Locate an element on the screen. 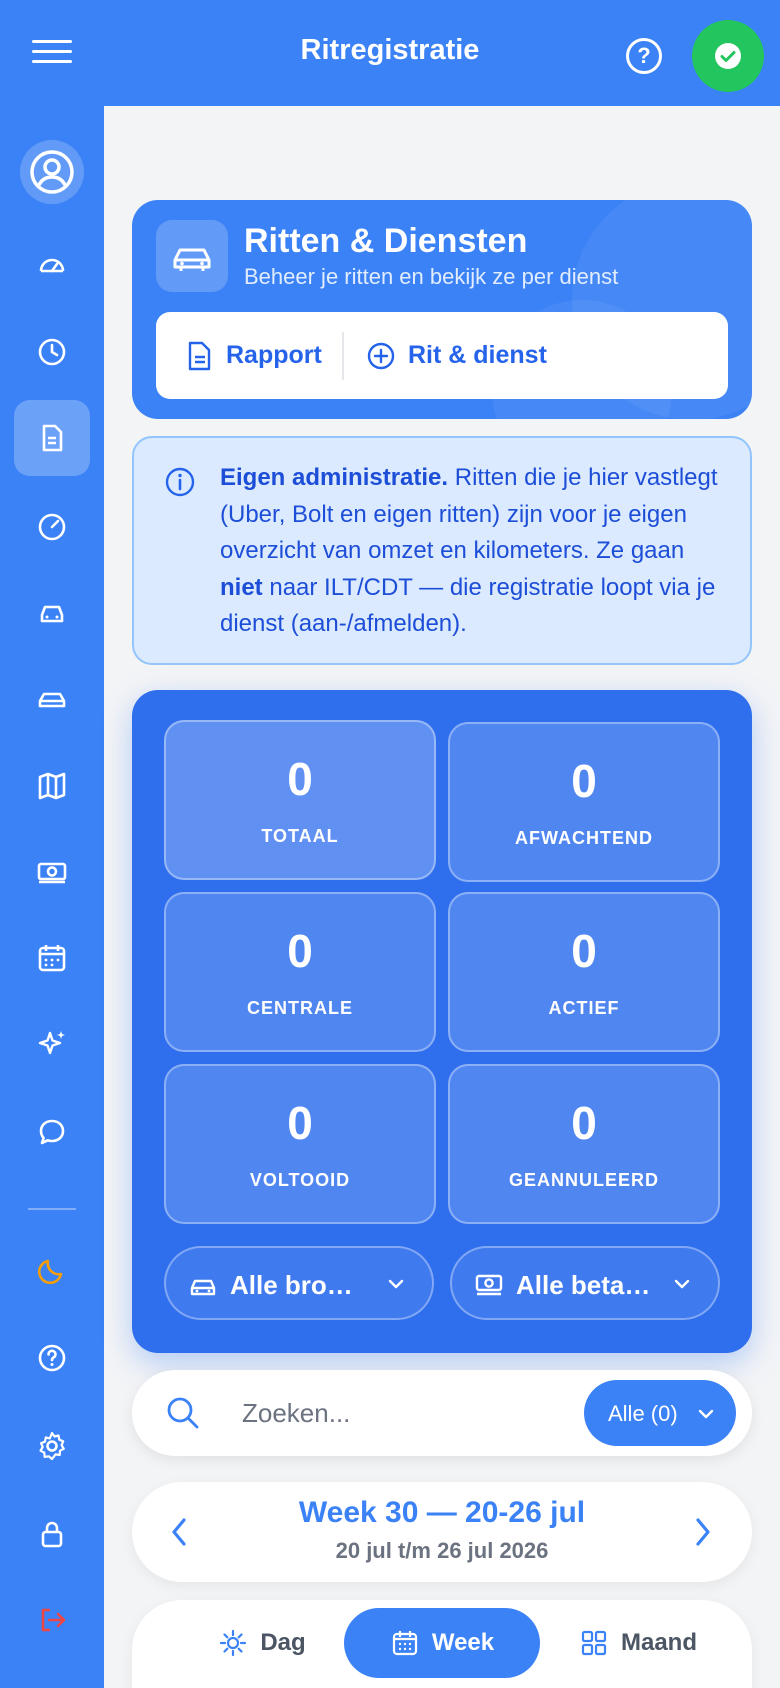 The image size is (780, 1688). report-button: Rapport is located at coordinates (254, 355).